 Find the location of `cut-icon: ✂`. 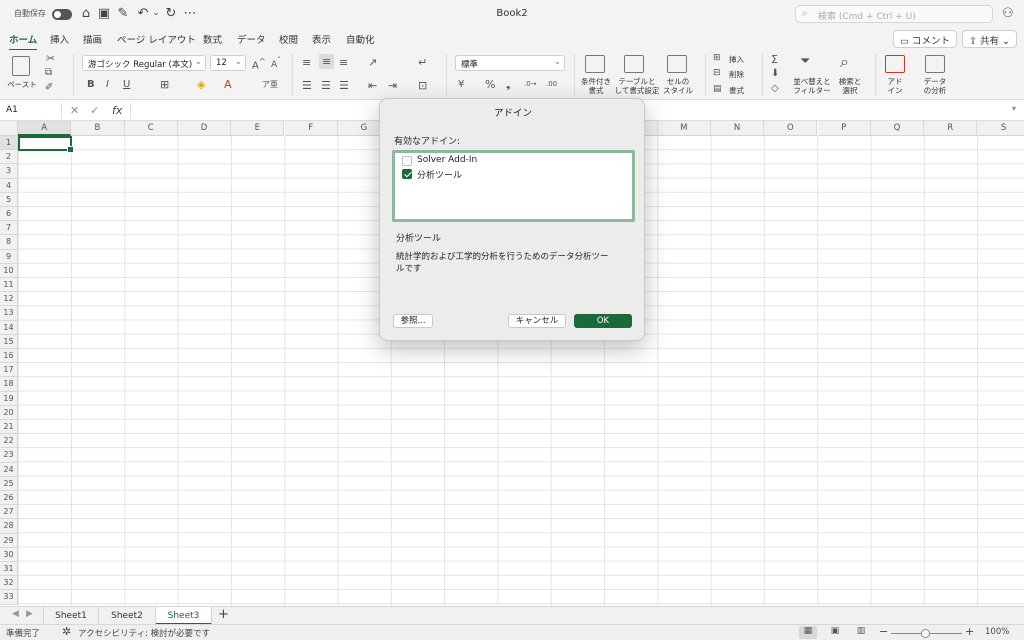

cut-icon: ✂ is located at coordinates (50, 58).